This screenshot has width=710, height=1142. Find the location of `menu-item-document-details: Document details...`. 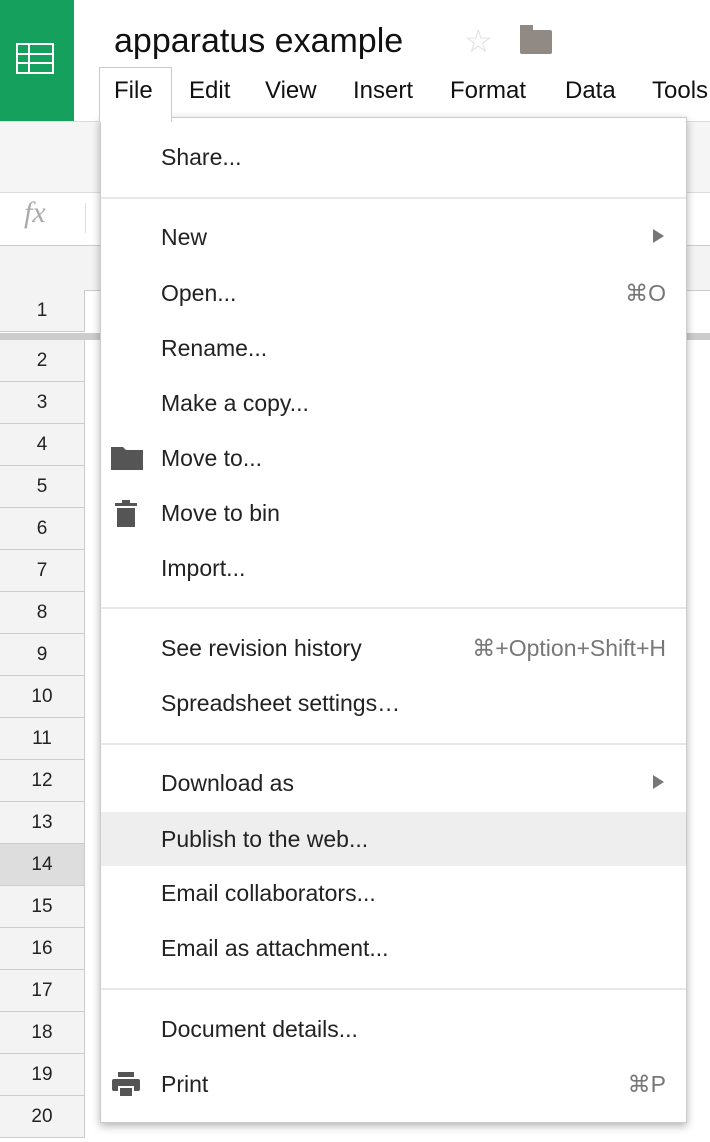

menu-item-document-details: Document details... is located at coordinates (393, 1029).